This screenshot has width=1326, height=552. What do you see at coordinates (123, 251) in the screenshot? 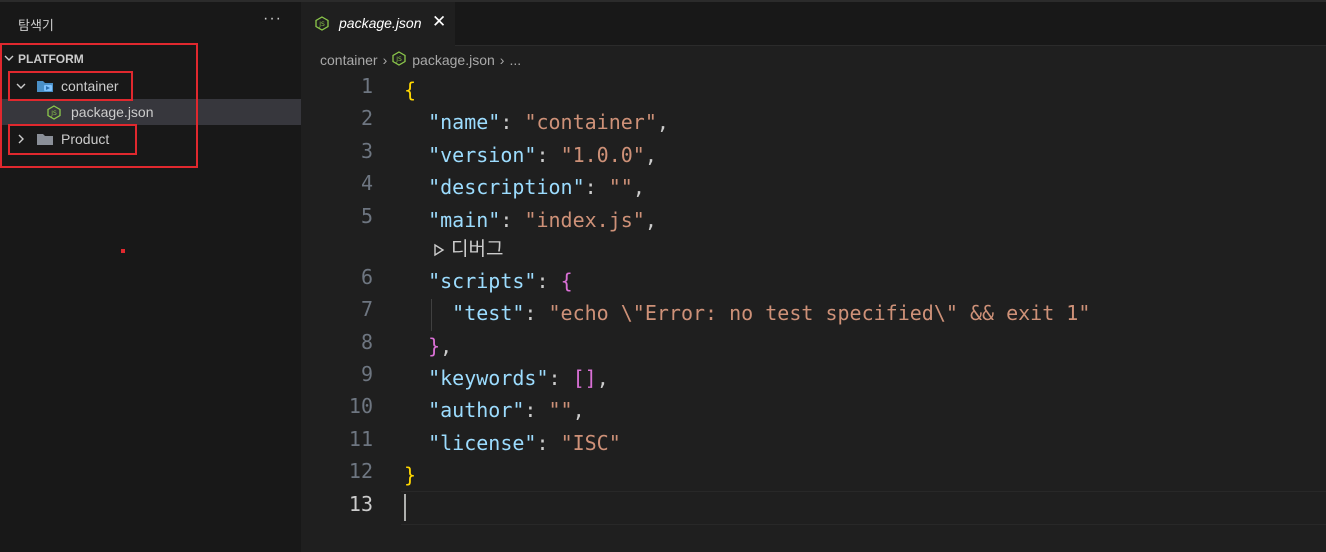
I see `annotation-dot` at bounding box center [123, 251].